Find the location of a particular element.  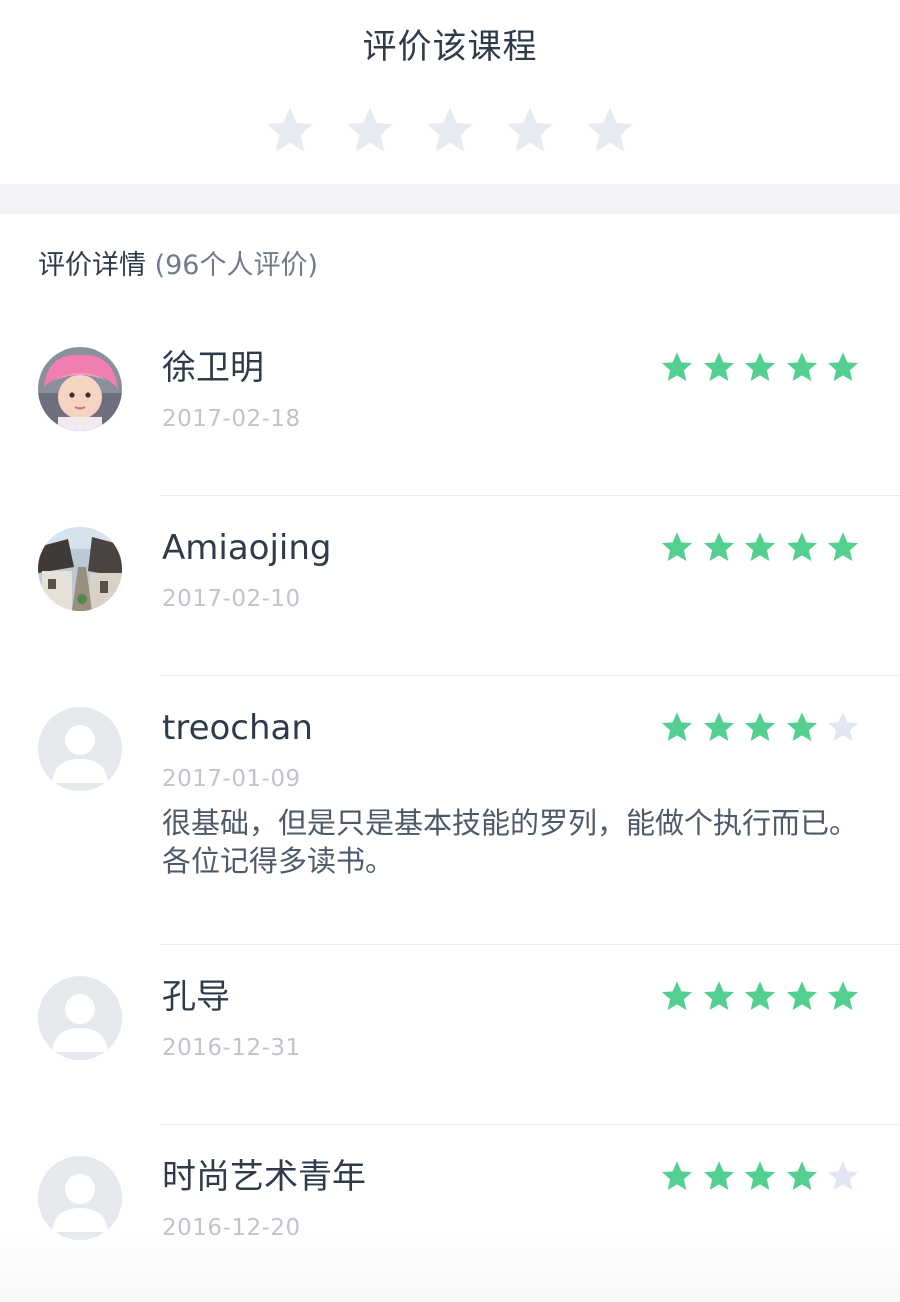

reviews-header: 评价详情 (96个人评价) is located at coordinates (450, 265).